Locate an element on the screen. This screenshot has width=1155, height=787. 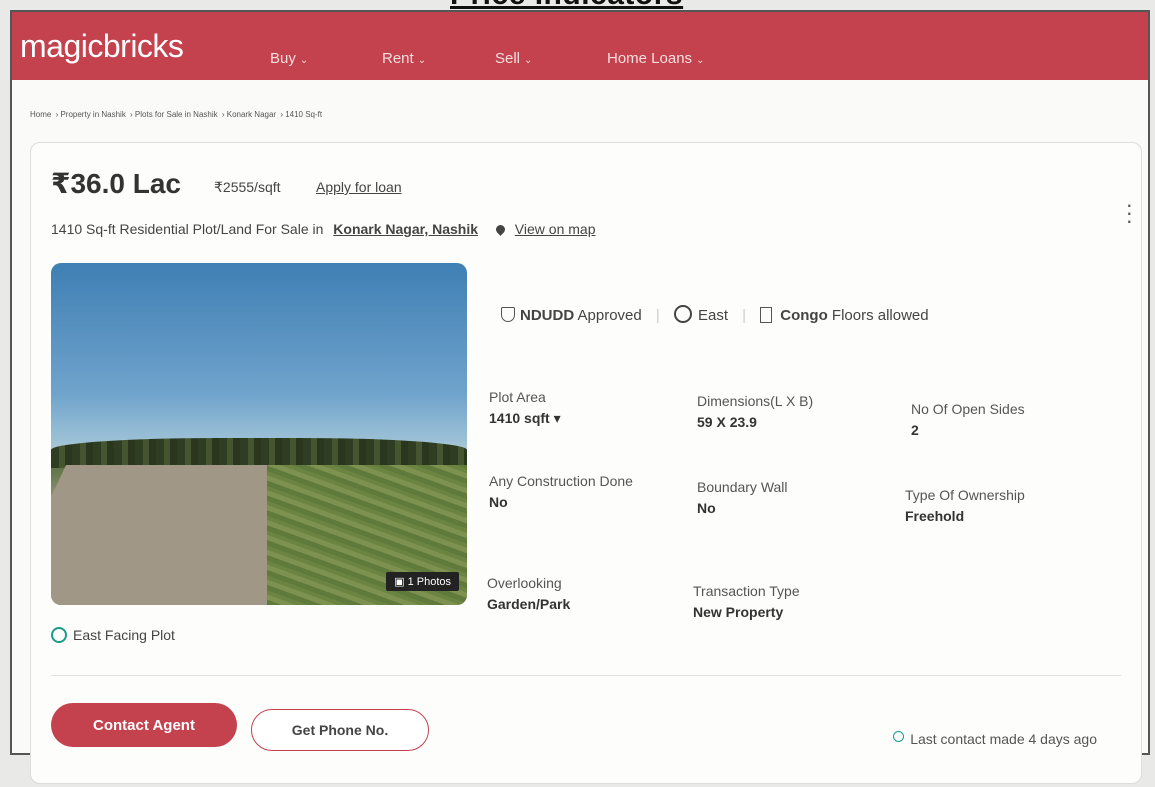
last-contact-info: Last contact made 4 days ago is located at coordinates (995, 739).